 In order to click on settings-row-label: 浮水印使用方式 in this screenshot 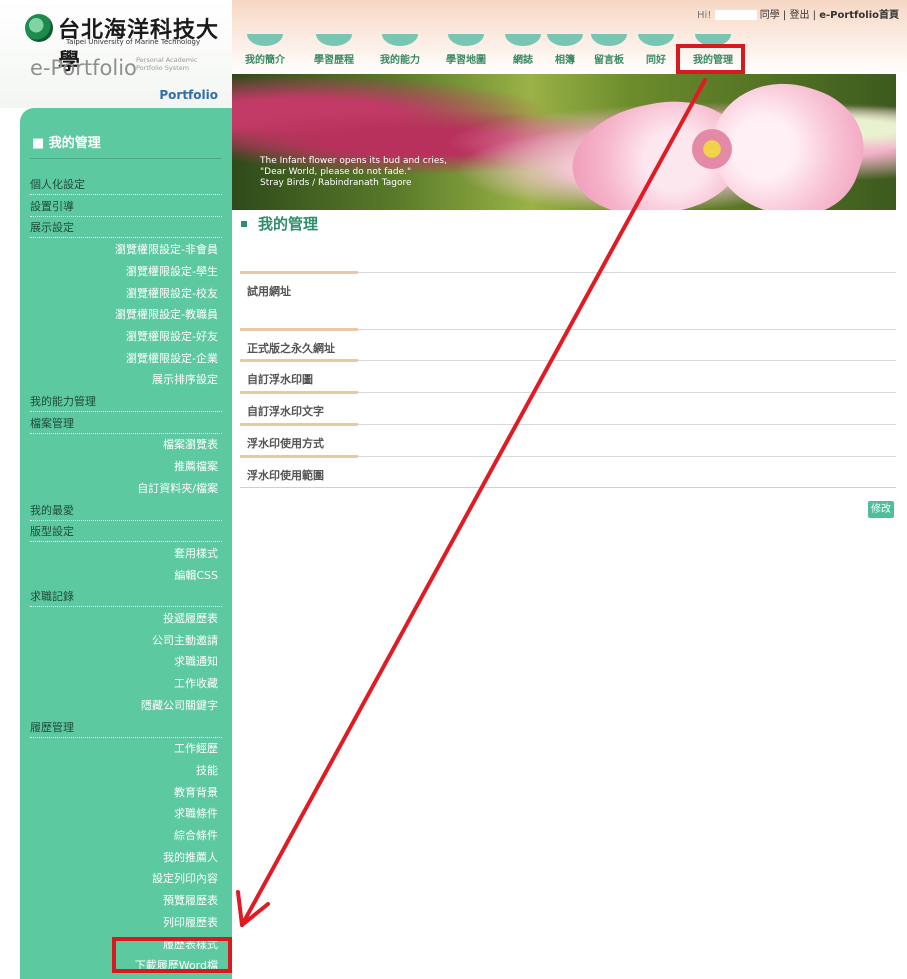, I will do `click(285, 443)`.